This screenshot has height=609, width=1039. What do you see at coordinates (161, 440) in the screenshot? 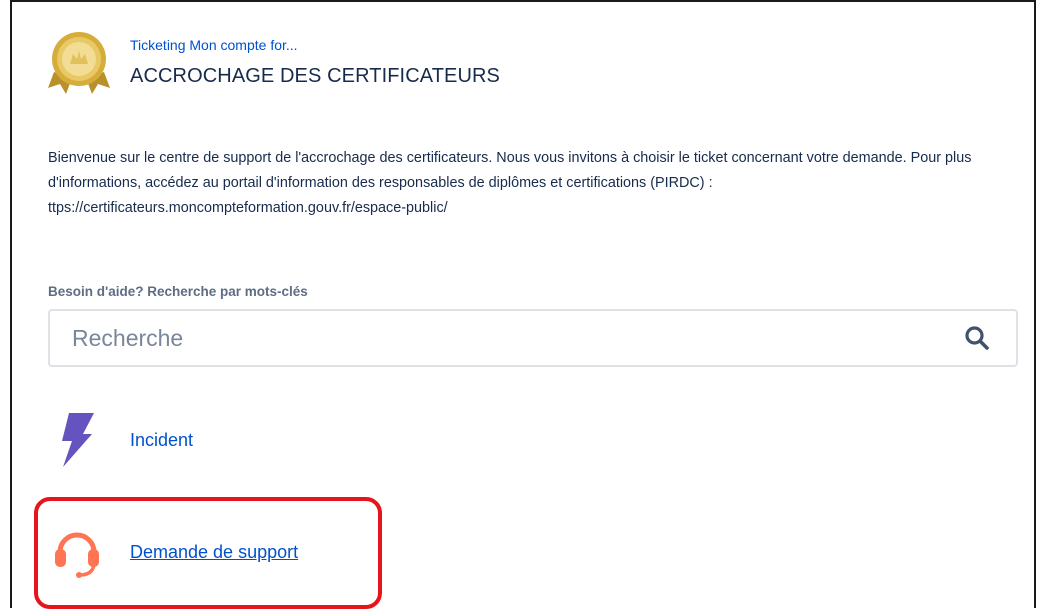
I see `request-type-label: Incident` at bounding box center [161, 440].